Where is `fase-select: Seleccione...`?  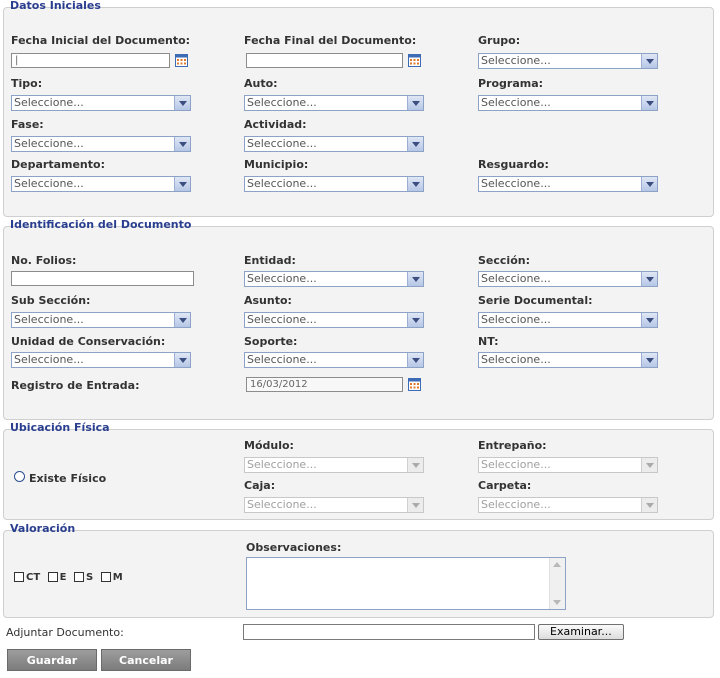
fase-select: Seleccione... is located at coordinates (101, 144).